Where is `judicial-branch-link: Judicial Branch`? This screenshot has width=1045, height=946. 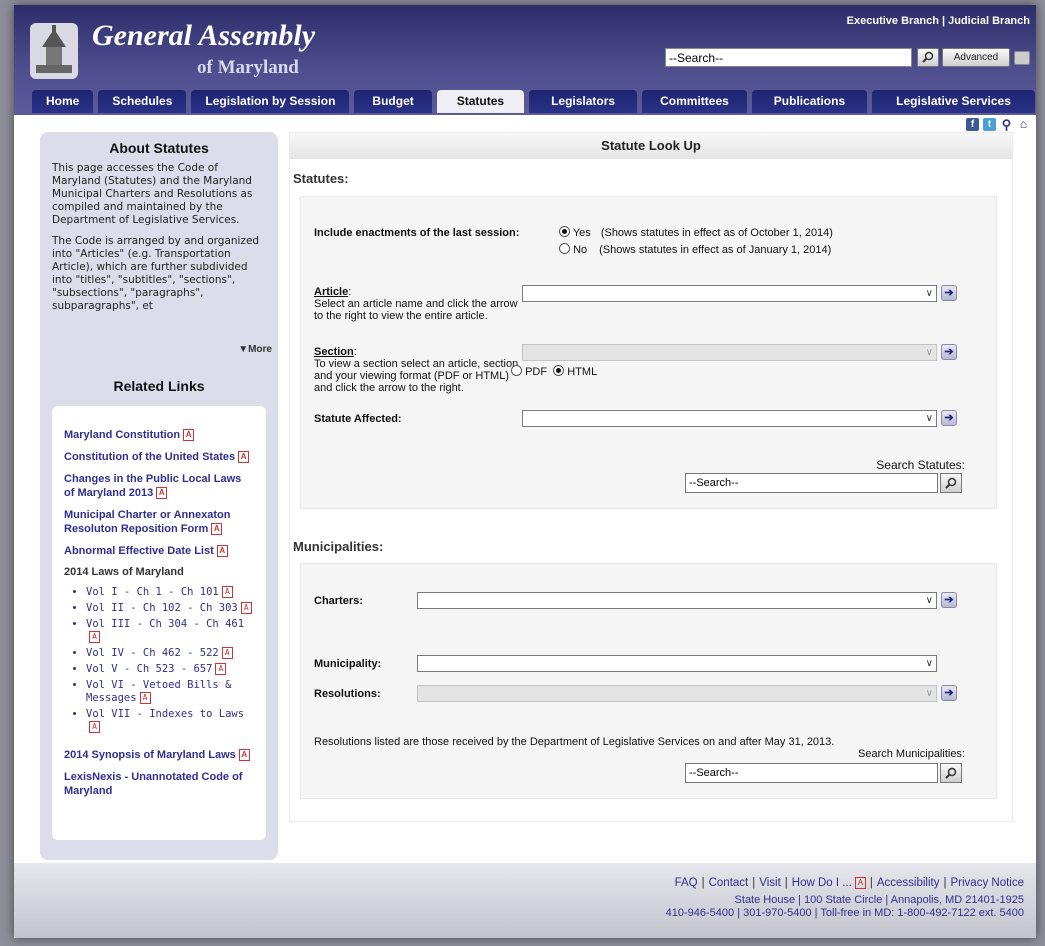
judicial-branch-link: Judicial Branch is located at coordinates (989, 21).